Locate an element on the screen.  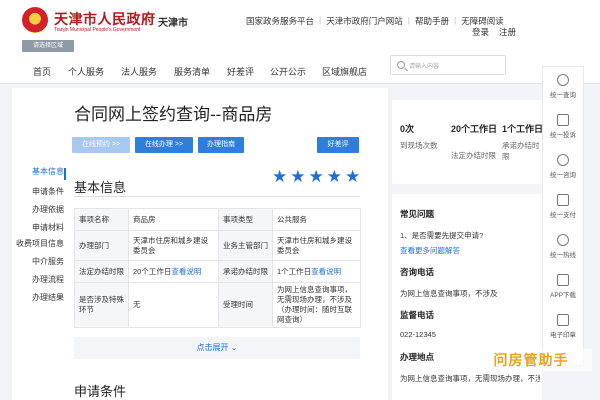
mobile-icon is located at coordinates (563, 280).